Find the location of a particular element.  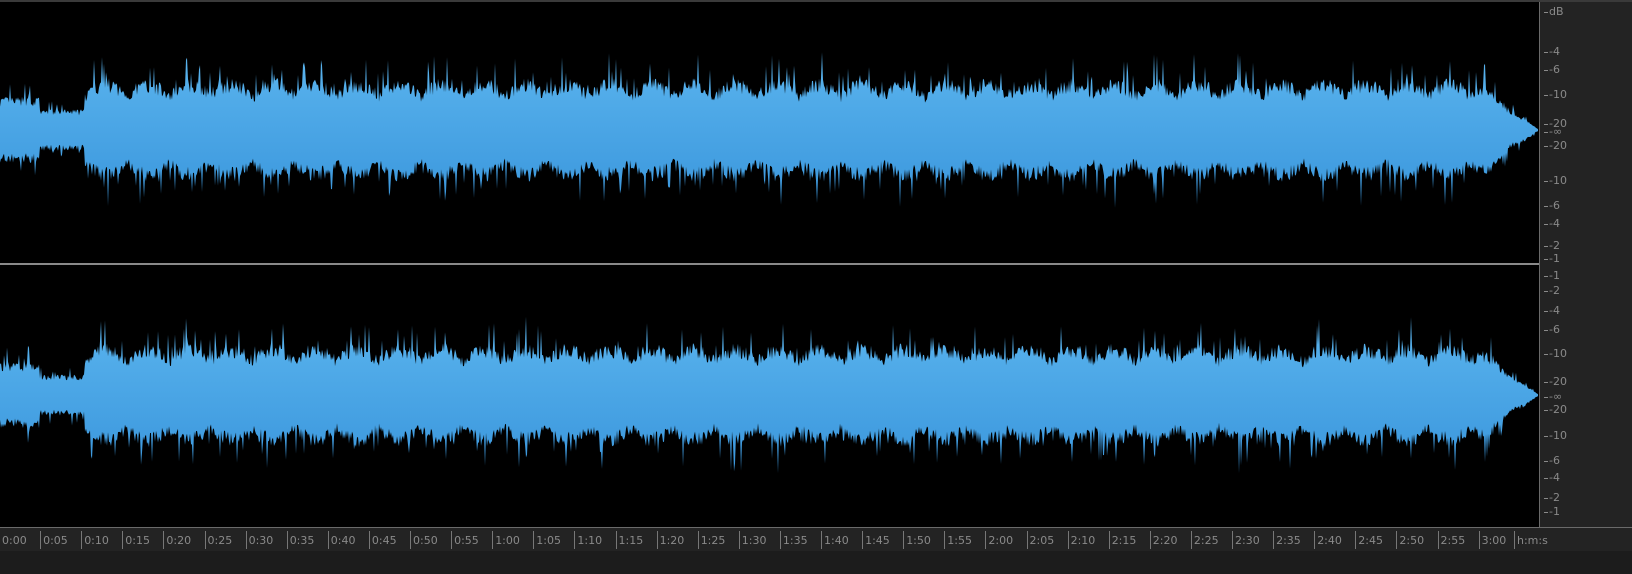

time-label: 1:20 is located at coordinates (670, 540).